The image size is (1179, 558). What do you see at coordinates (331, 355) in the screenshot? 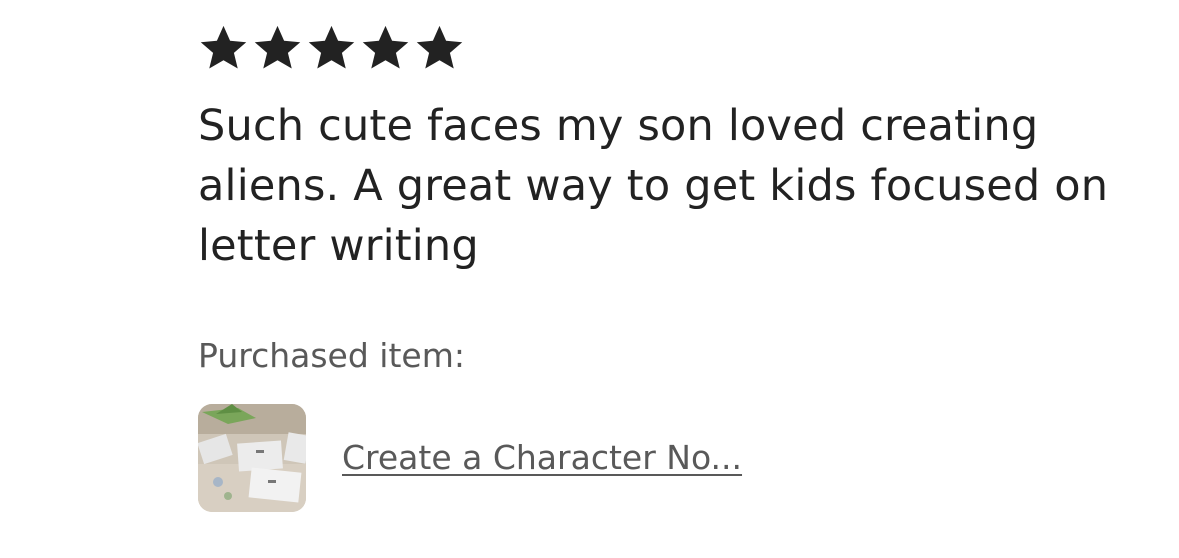
I see `purchased-item-label: Purchased item:` at bounding box center [331, 355].